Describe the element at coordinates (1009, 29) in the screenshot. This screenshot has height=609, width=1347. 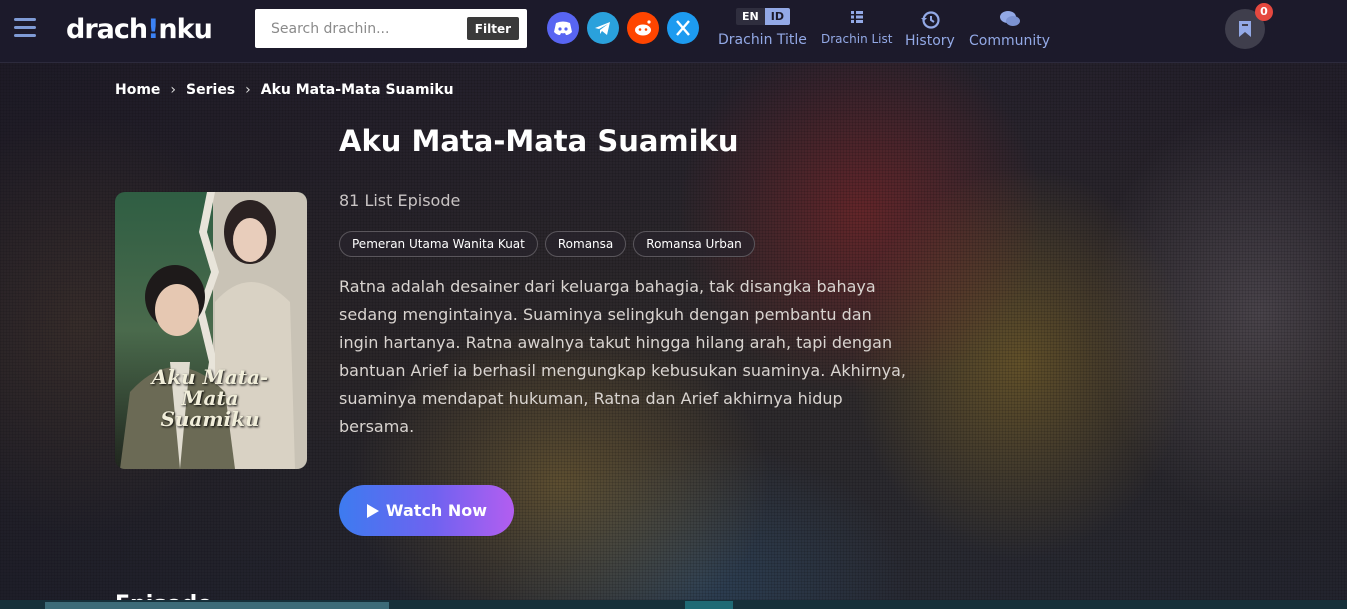
I see `nav-community: Community` at that location.